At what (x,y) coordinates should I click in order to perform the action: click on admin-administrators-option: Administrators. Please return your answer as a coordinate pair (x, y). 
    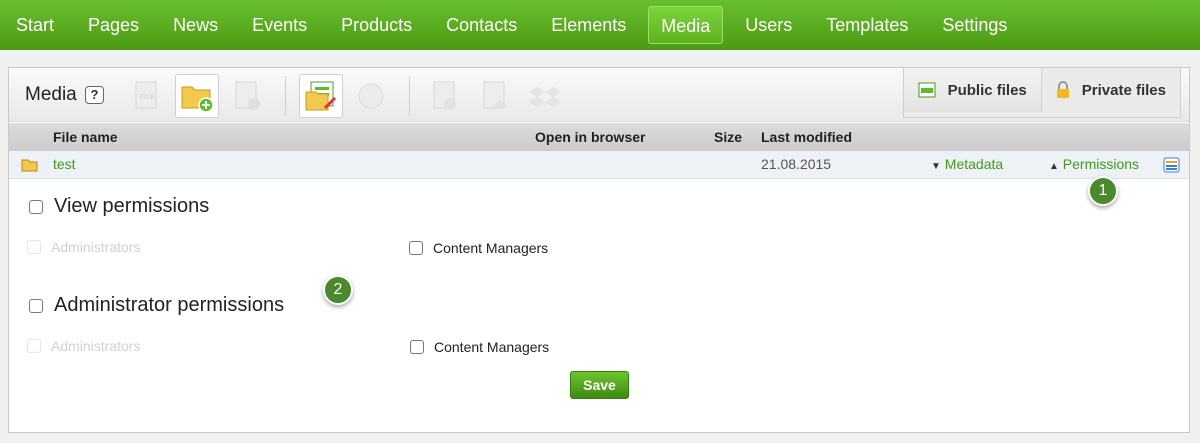
    Looking at the image, I should click on (83, 346).